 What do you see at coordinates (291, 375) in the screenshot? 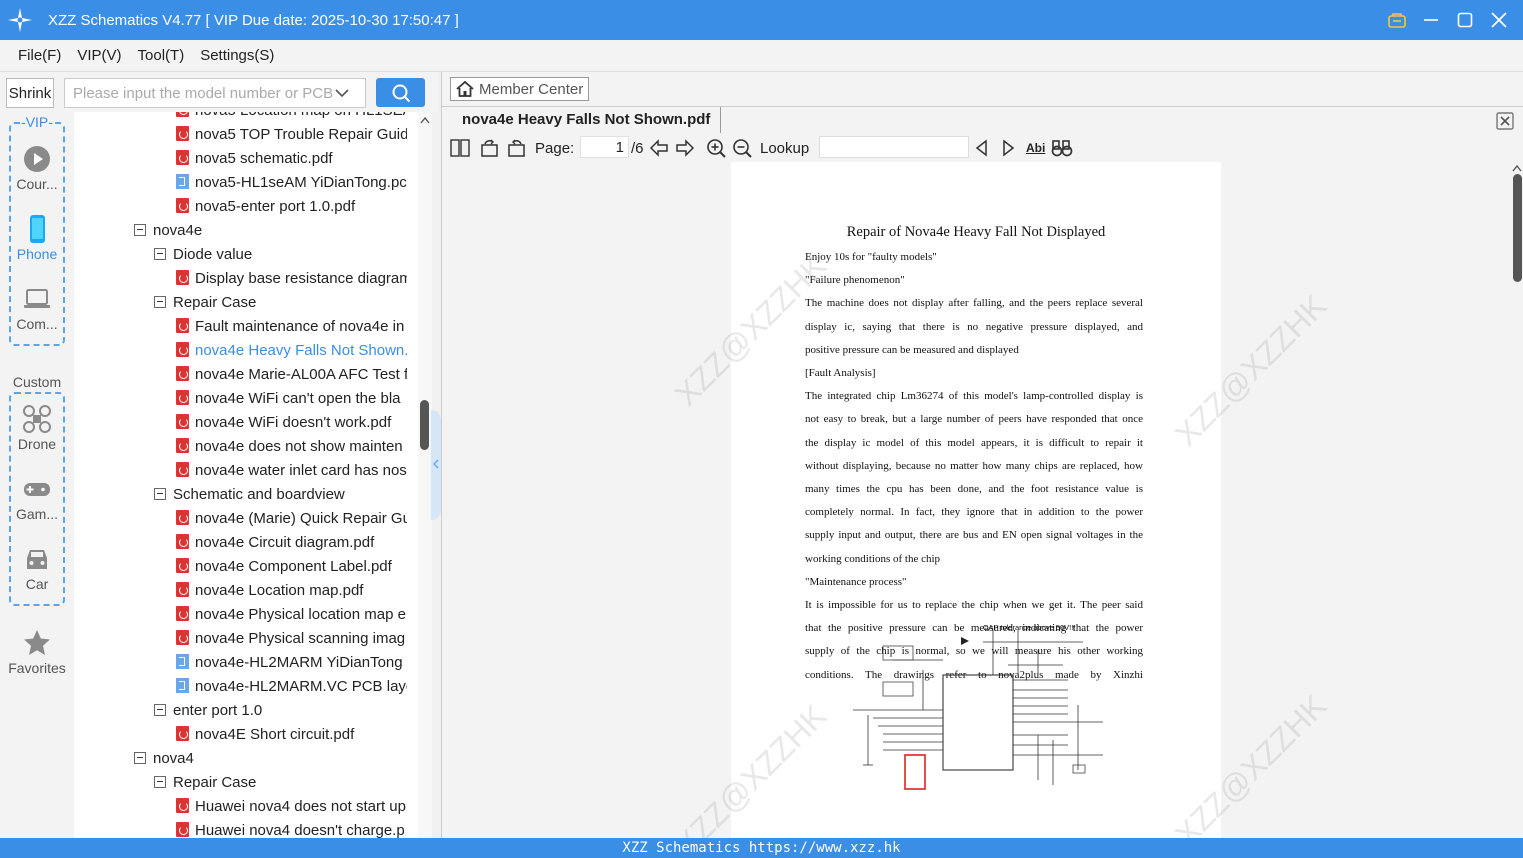
I see `tree-file: nova4e Marie-AL00A AFC Test f` at bounding box center [291, 375].